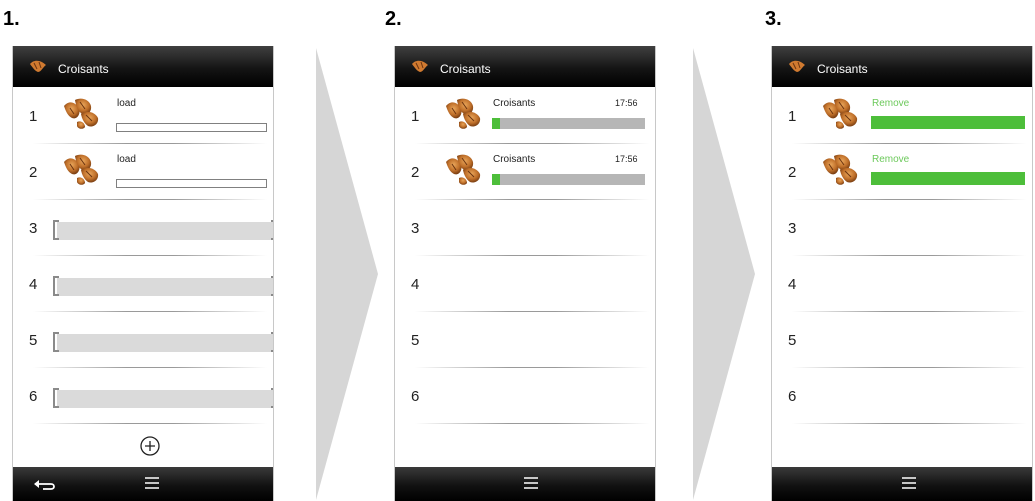 The height and width of the screenshot is (501, 1035). I want to click on slot-1: 1 Remove, so click(902, 116).